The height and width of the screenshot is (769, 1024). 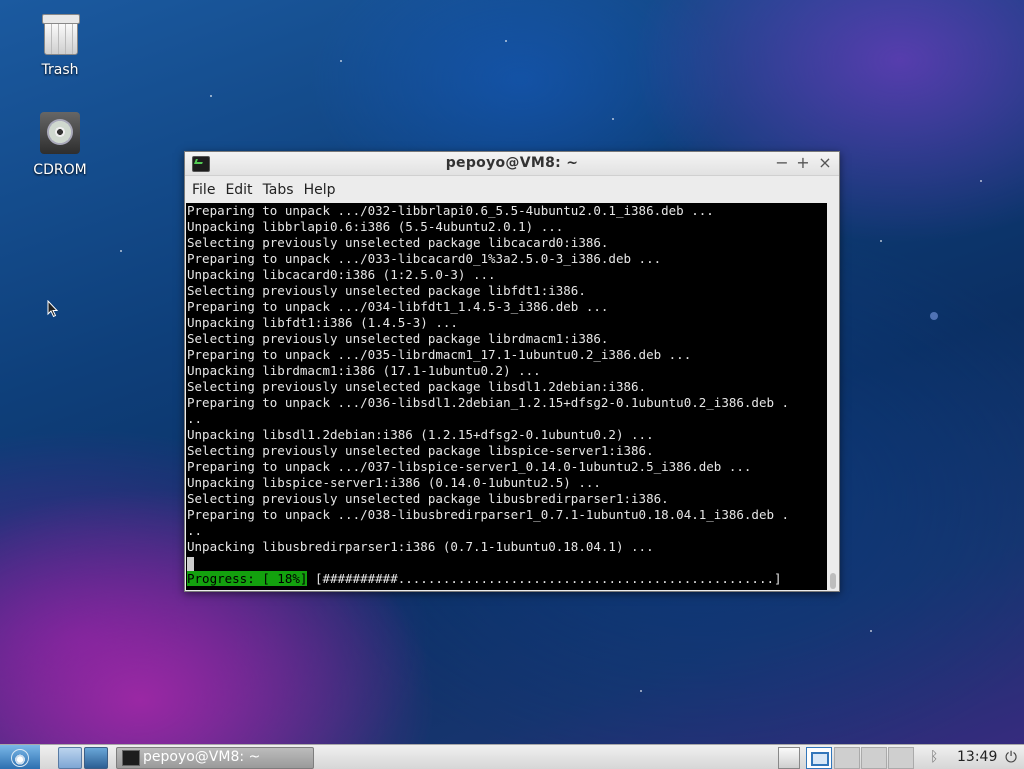 I want to click on cdrom-icon, so click(x=60, y=134).